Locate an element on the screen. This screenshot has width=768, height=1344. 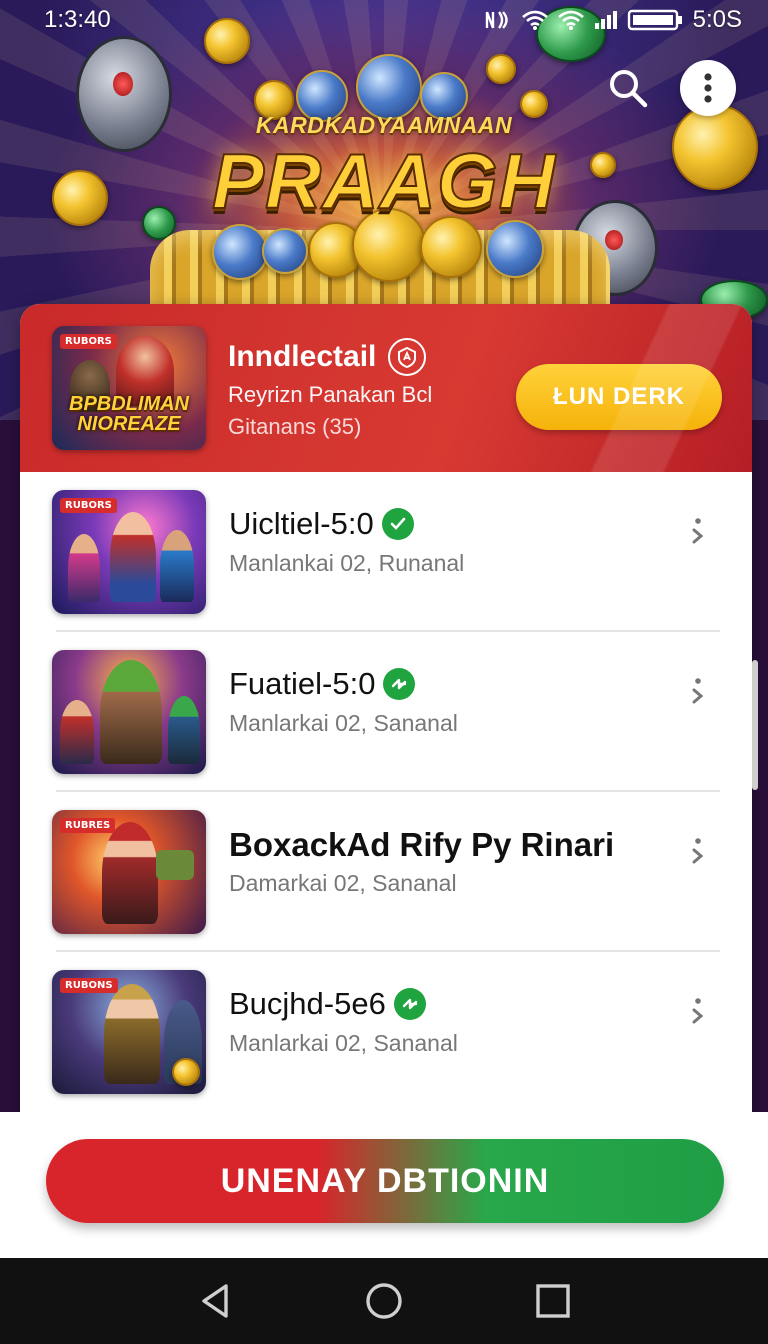
list-item-title: Uicltiel-5:0 is located at coordinates (321, 524).